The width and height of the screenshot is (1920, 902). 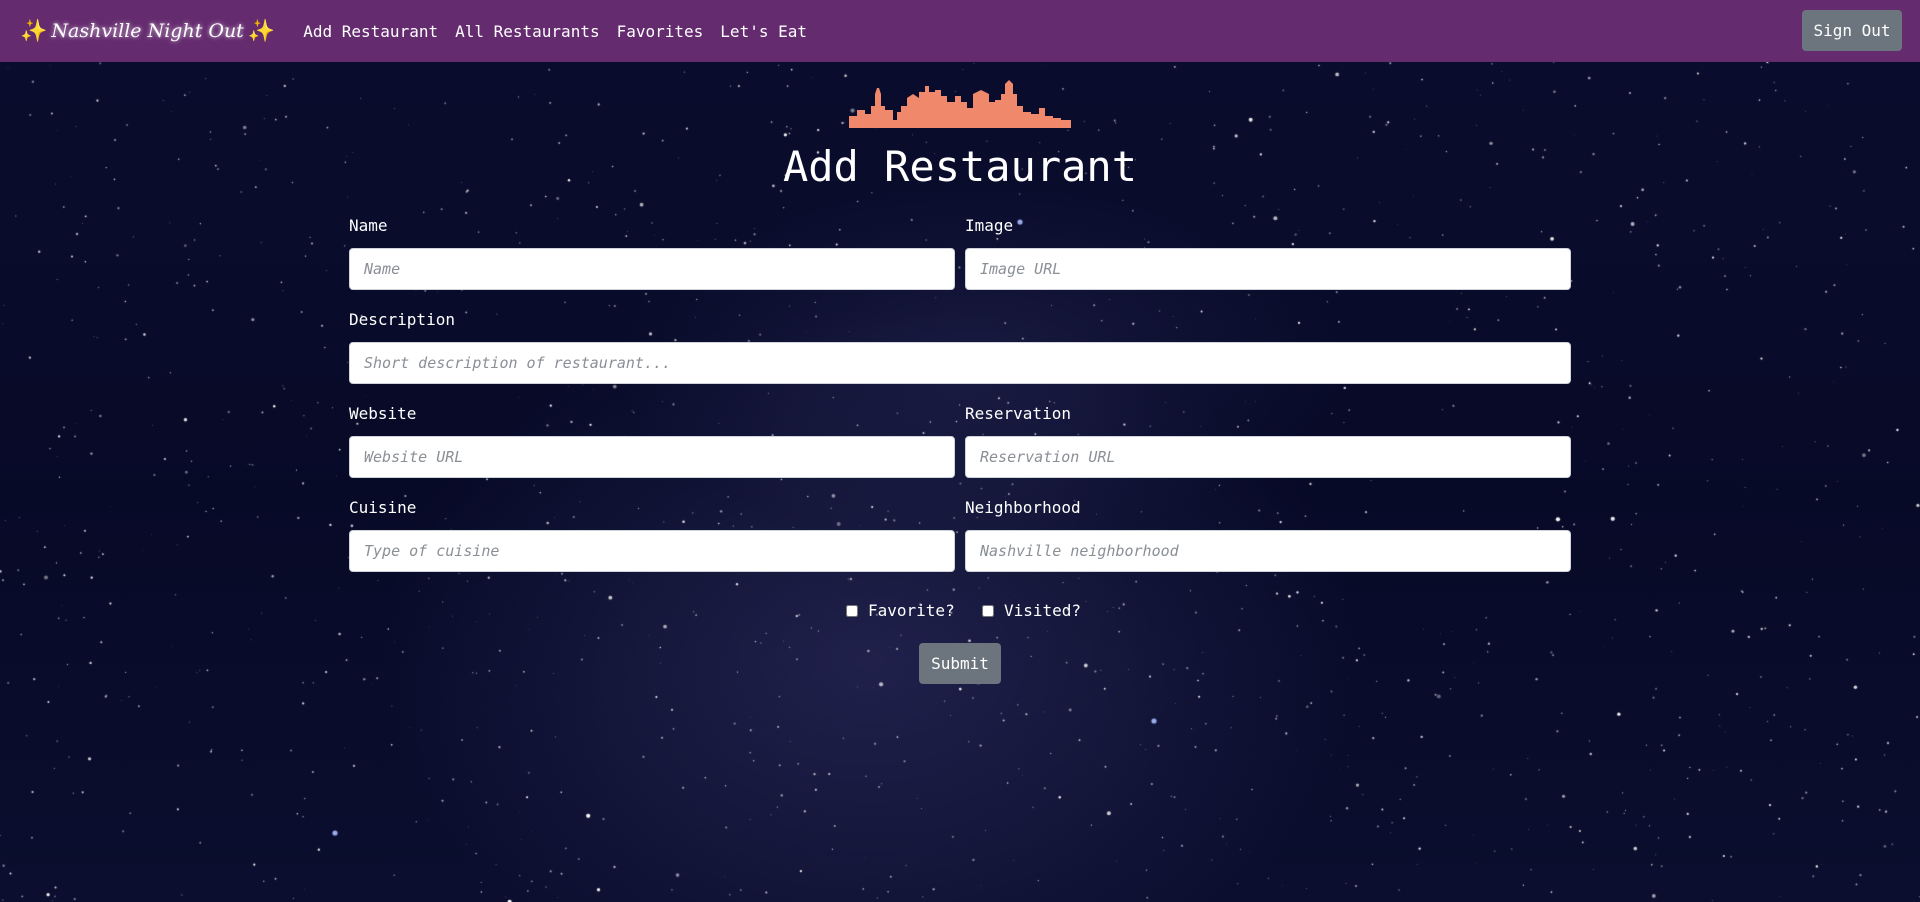 I want to click on image-label: Image, so click(x=989, y=225).